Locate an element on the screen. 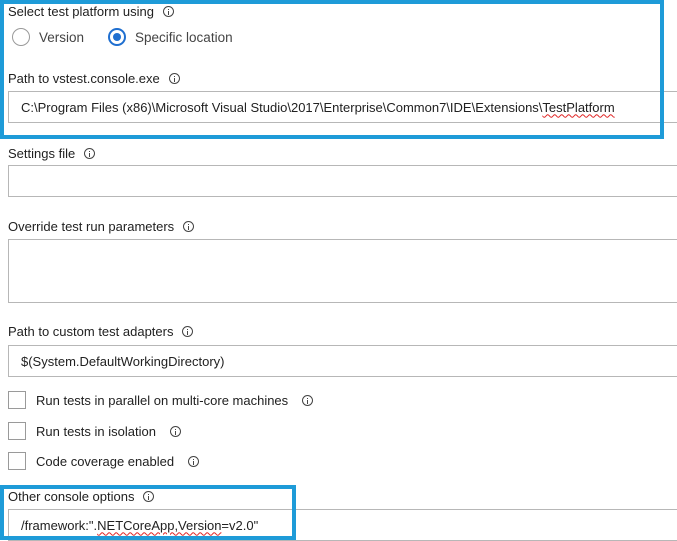  console-options-value-prefix: /framework:". is located at coordinates (59, 525).